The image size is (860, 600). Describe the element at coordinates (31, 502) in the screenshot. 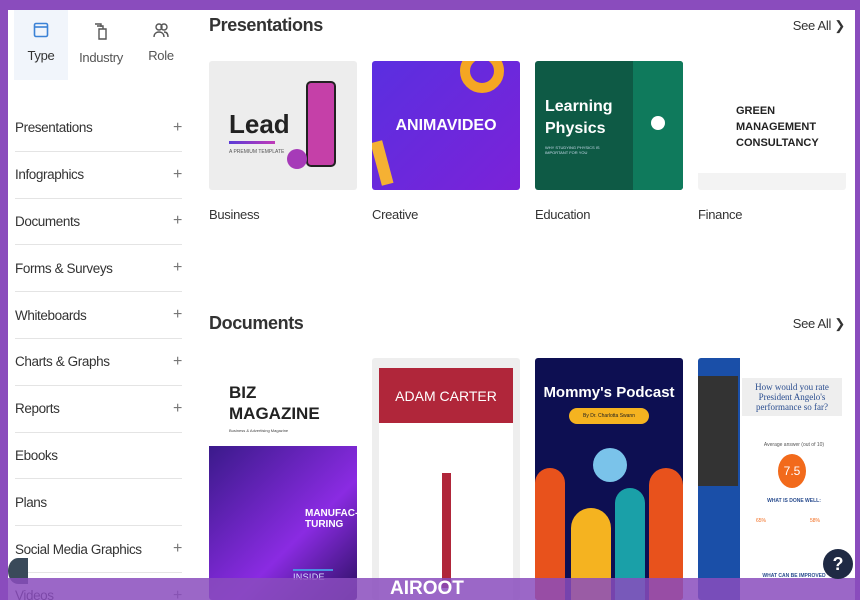

I see `sidebar-item-label: Plans` at that location.